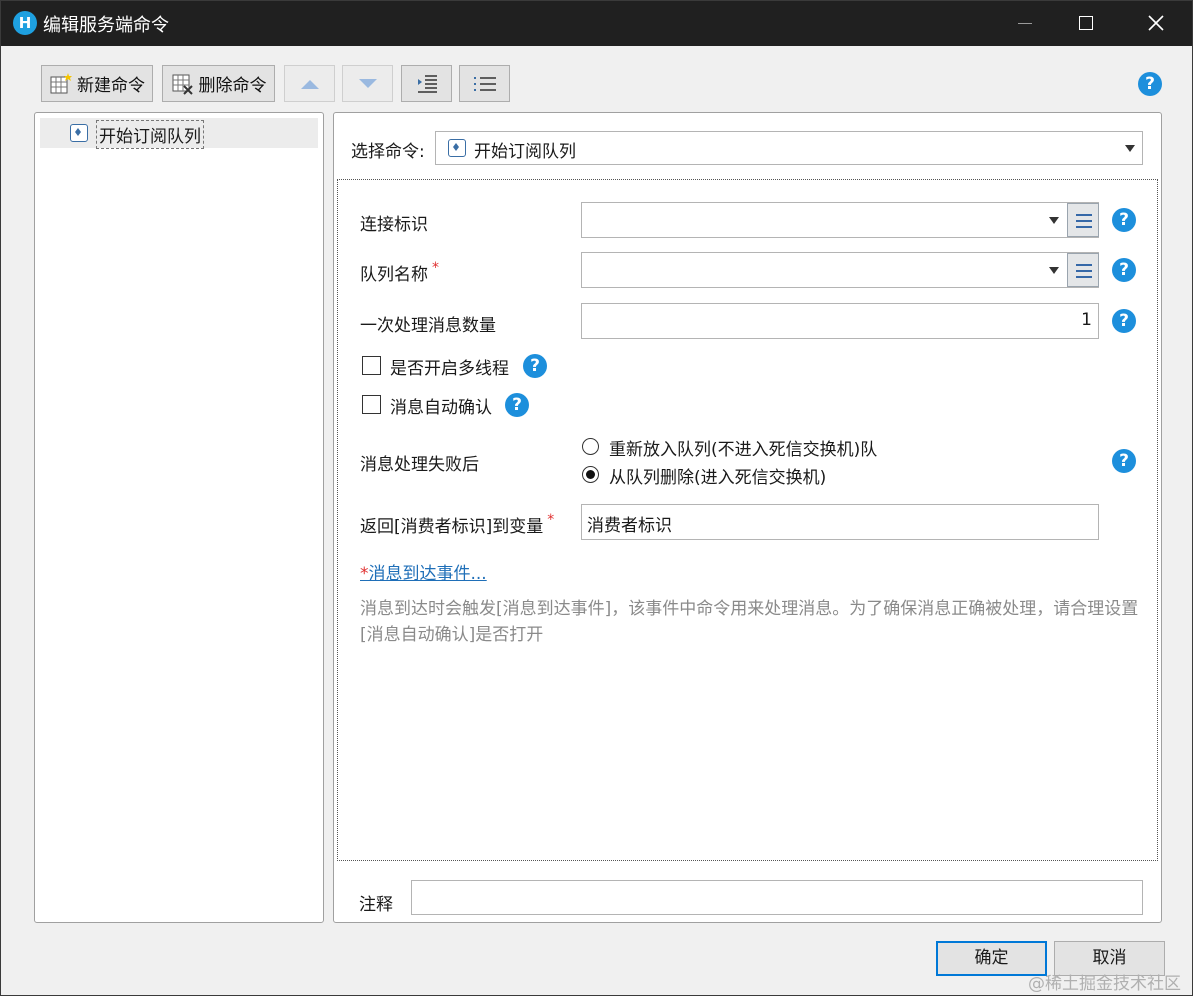 Image resolution: width=1193 pixels, height=996 pixels. Describe the element at coordinates (1025, 23) in the screenshot. I see `minimize-icon` at that location.